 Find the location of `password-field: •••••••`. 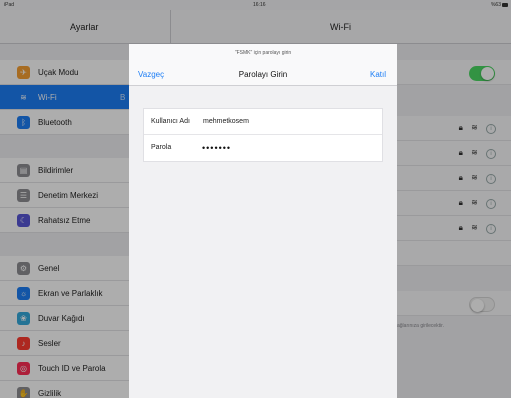

password-field: ••••••• is located at coordinates (216, 148).